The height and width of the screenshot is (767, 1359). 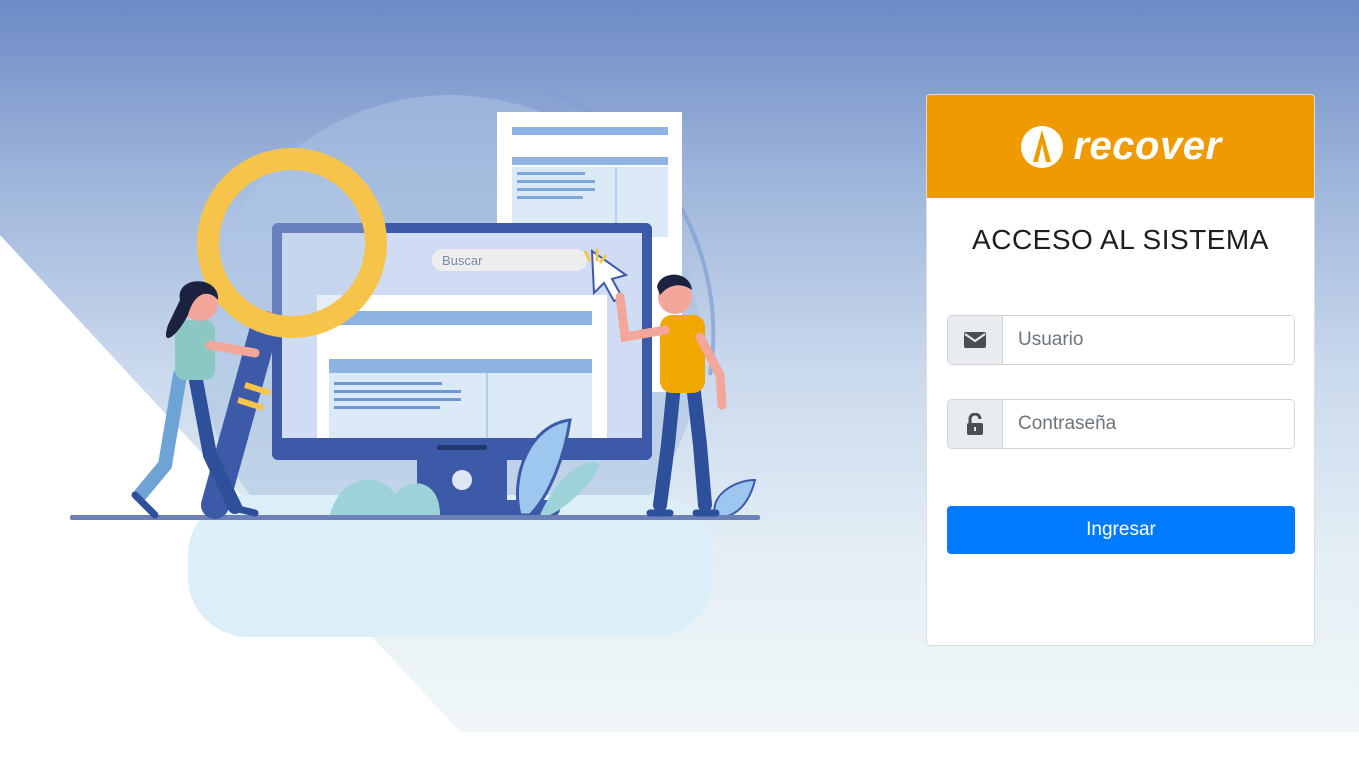 What do you see at coordinates (1120, 239) in the screenshot?
I see `login-title: ACCESO AL SISTEMA` at bounding box center [1120, 239].